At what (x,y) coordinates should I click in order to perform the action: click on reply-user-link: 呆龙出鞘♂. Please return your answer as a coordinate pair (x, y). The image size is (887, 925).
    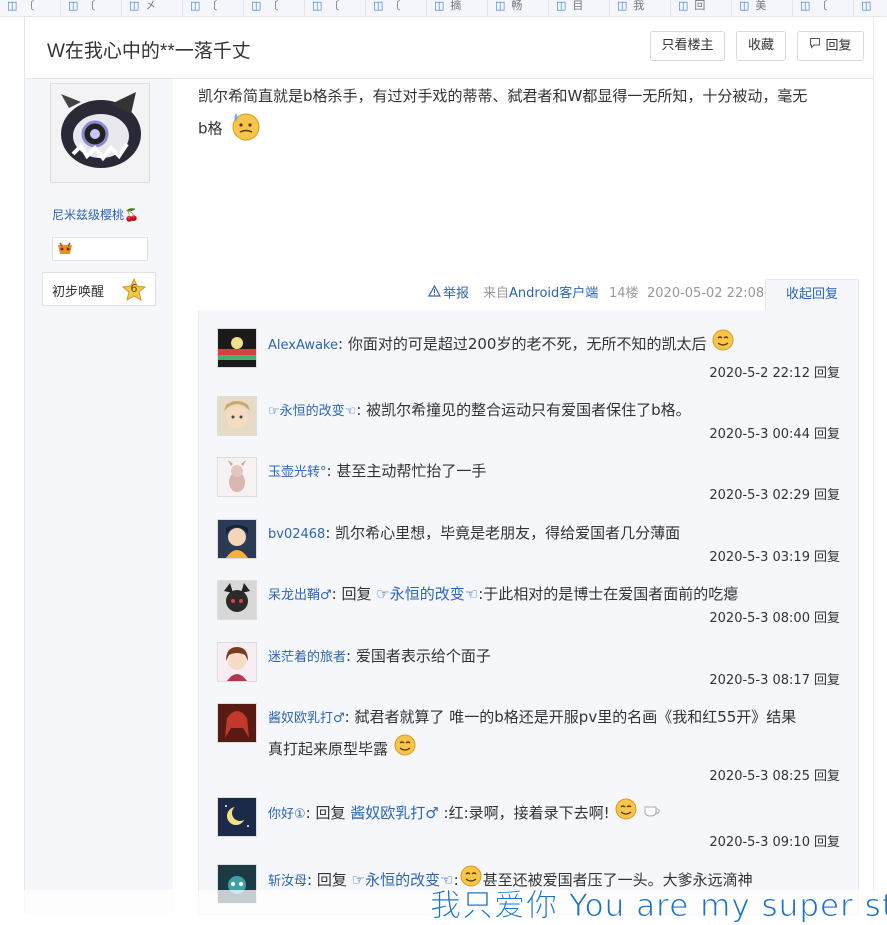
    Looking at the image, I should click on (300, 595).